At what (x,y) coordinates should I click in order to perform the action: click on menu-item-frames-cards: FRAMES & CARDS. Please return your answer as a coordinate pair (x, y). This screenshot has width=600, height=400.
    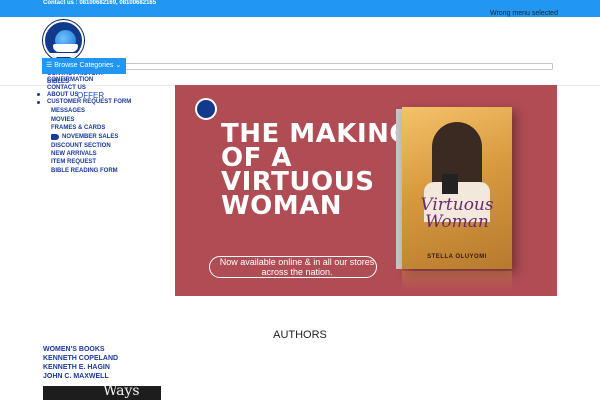
    Looking at the image, I should click on (78, 128).